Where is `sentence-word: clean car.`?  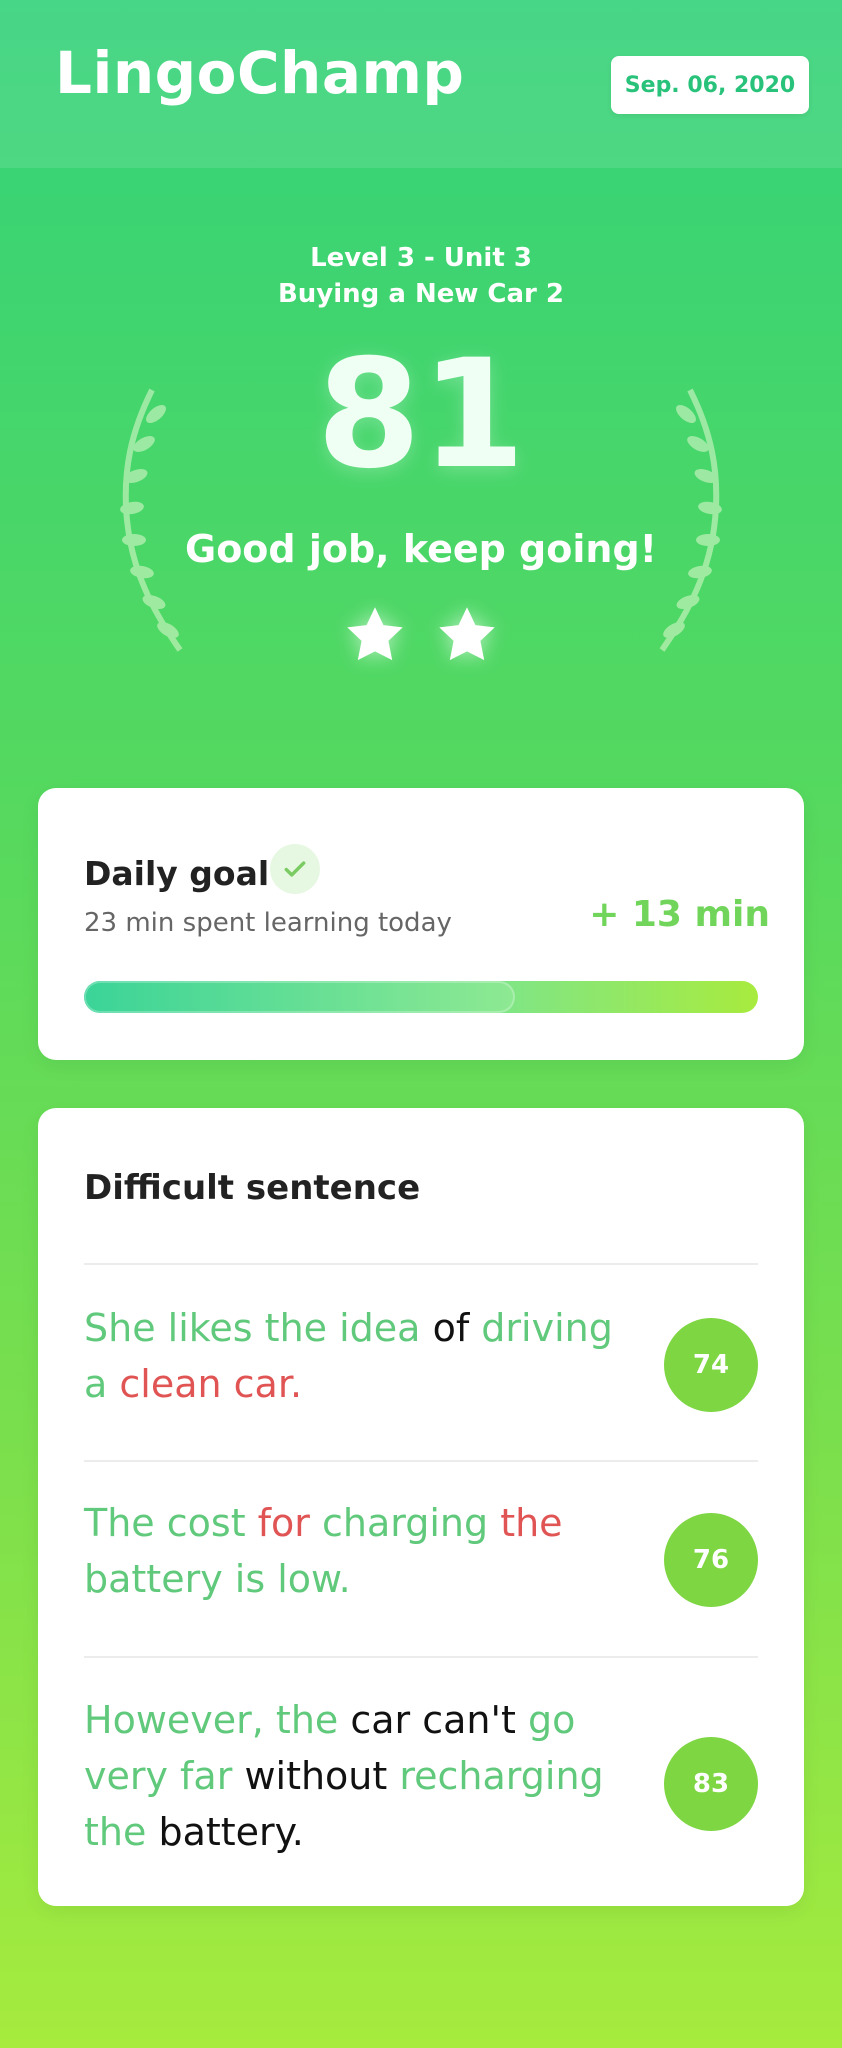 sentence-word: clean car. is located at coordinates (211, 1384).